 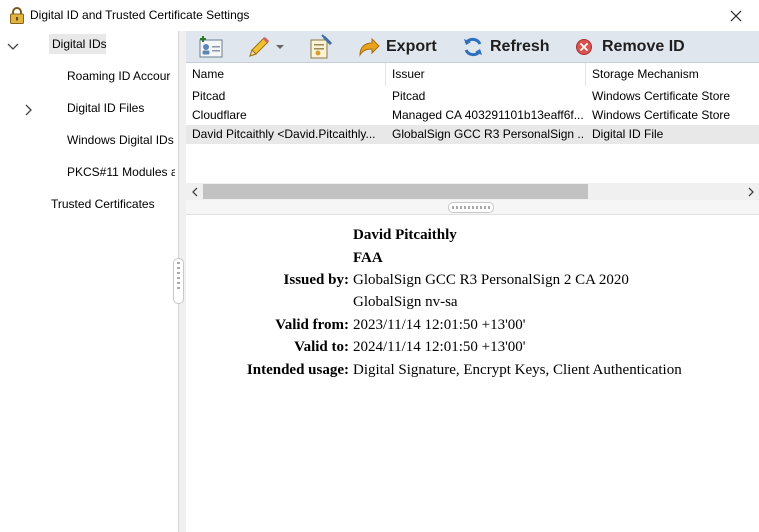 I want to click on close-icon, so click(x=736, y=15).